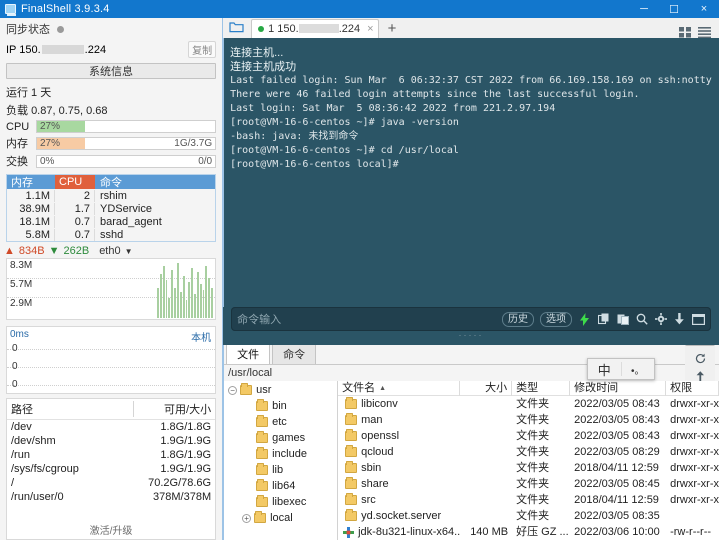  Describe the element at coordinates (644, 9) in the screenshot. I see `minimize-button: ─` at that location.